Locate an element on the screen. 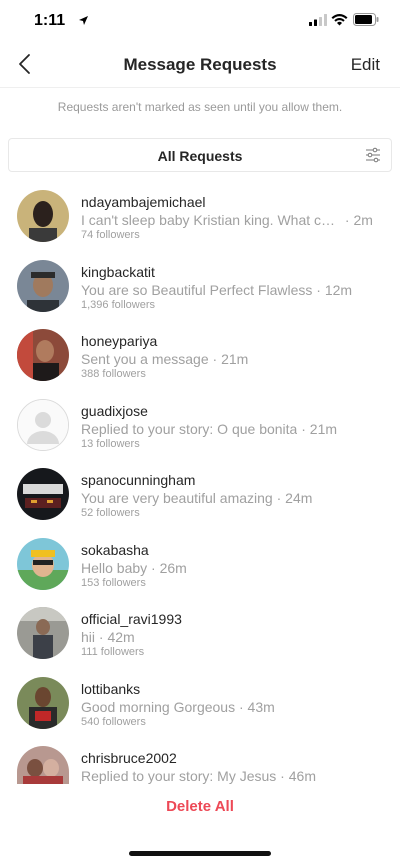 The height and width of the screenshot is (864, 400). follower-count: 153 followers is located at coordinates (113, 582).